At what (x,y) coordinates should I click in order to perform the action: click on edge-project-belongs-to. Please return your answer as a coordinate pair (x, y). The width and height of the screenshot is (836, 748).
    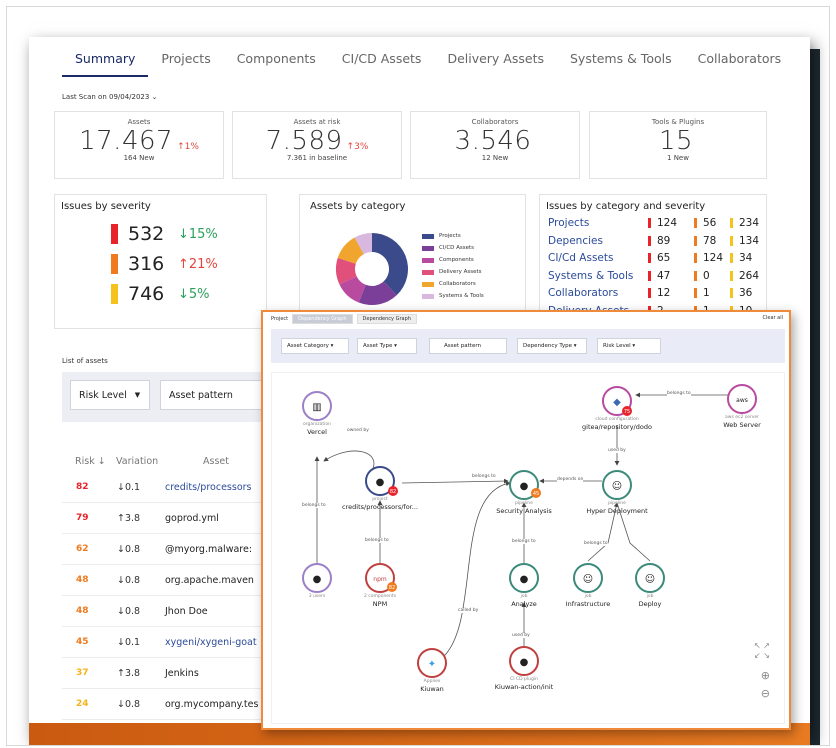
    Looking at the image, I should click on (455, 481).